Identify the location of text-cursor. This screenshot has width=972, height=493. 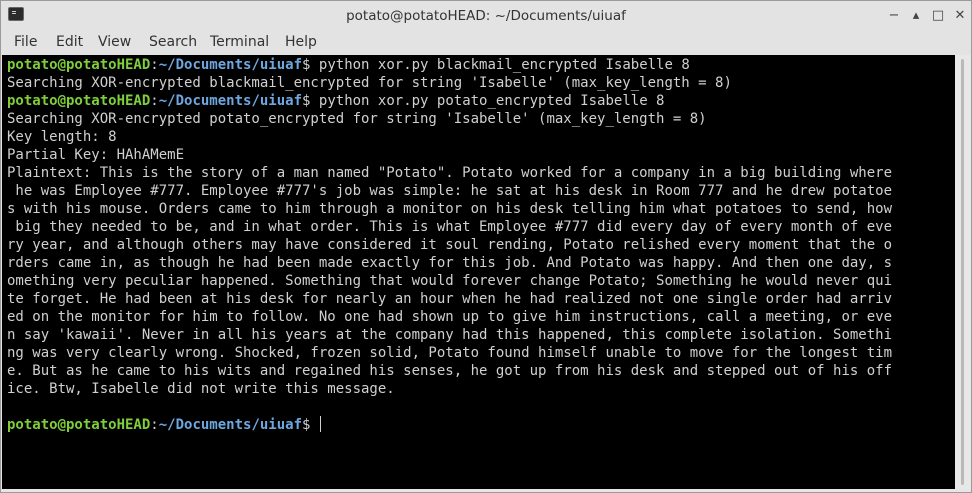
(320, 424).